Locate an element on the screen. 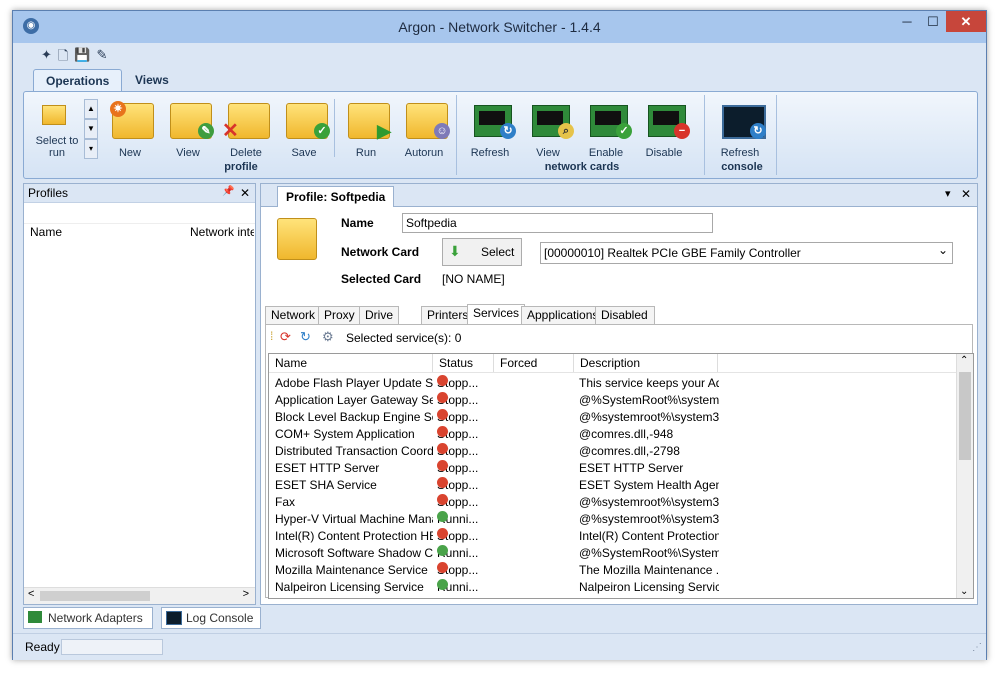 This screenshot has width=1007, height=678. column-network-interface: Network interf is located at coordinates (222, 232).